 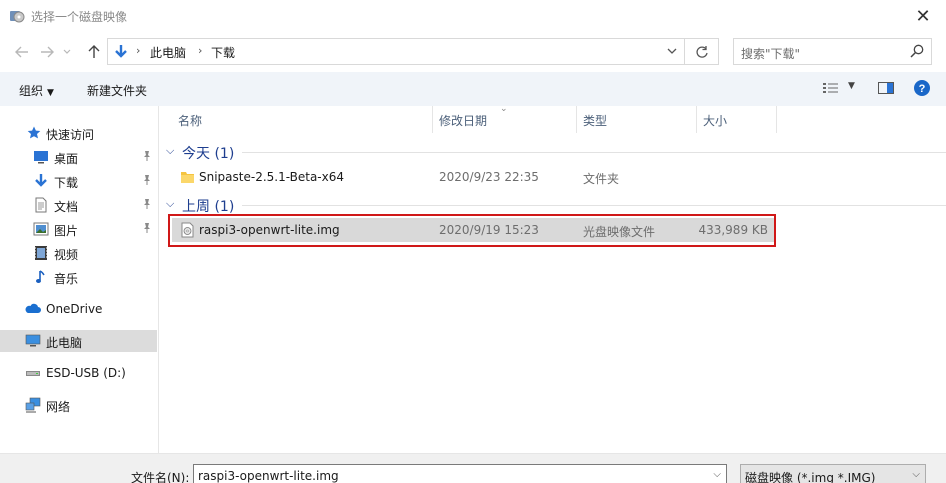 I want to click on up-button, so click(x=94, y=52).